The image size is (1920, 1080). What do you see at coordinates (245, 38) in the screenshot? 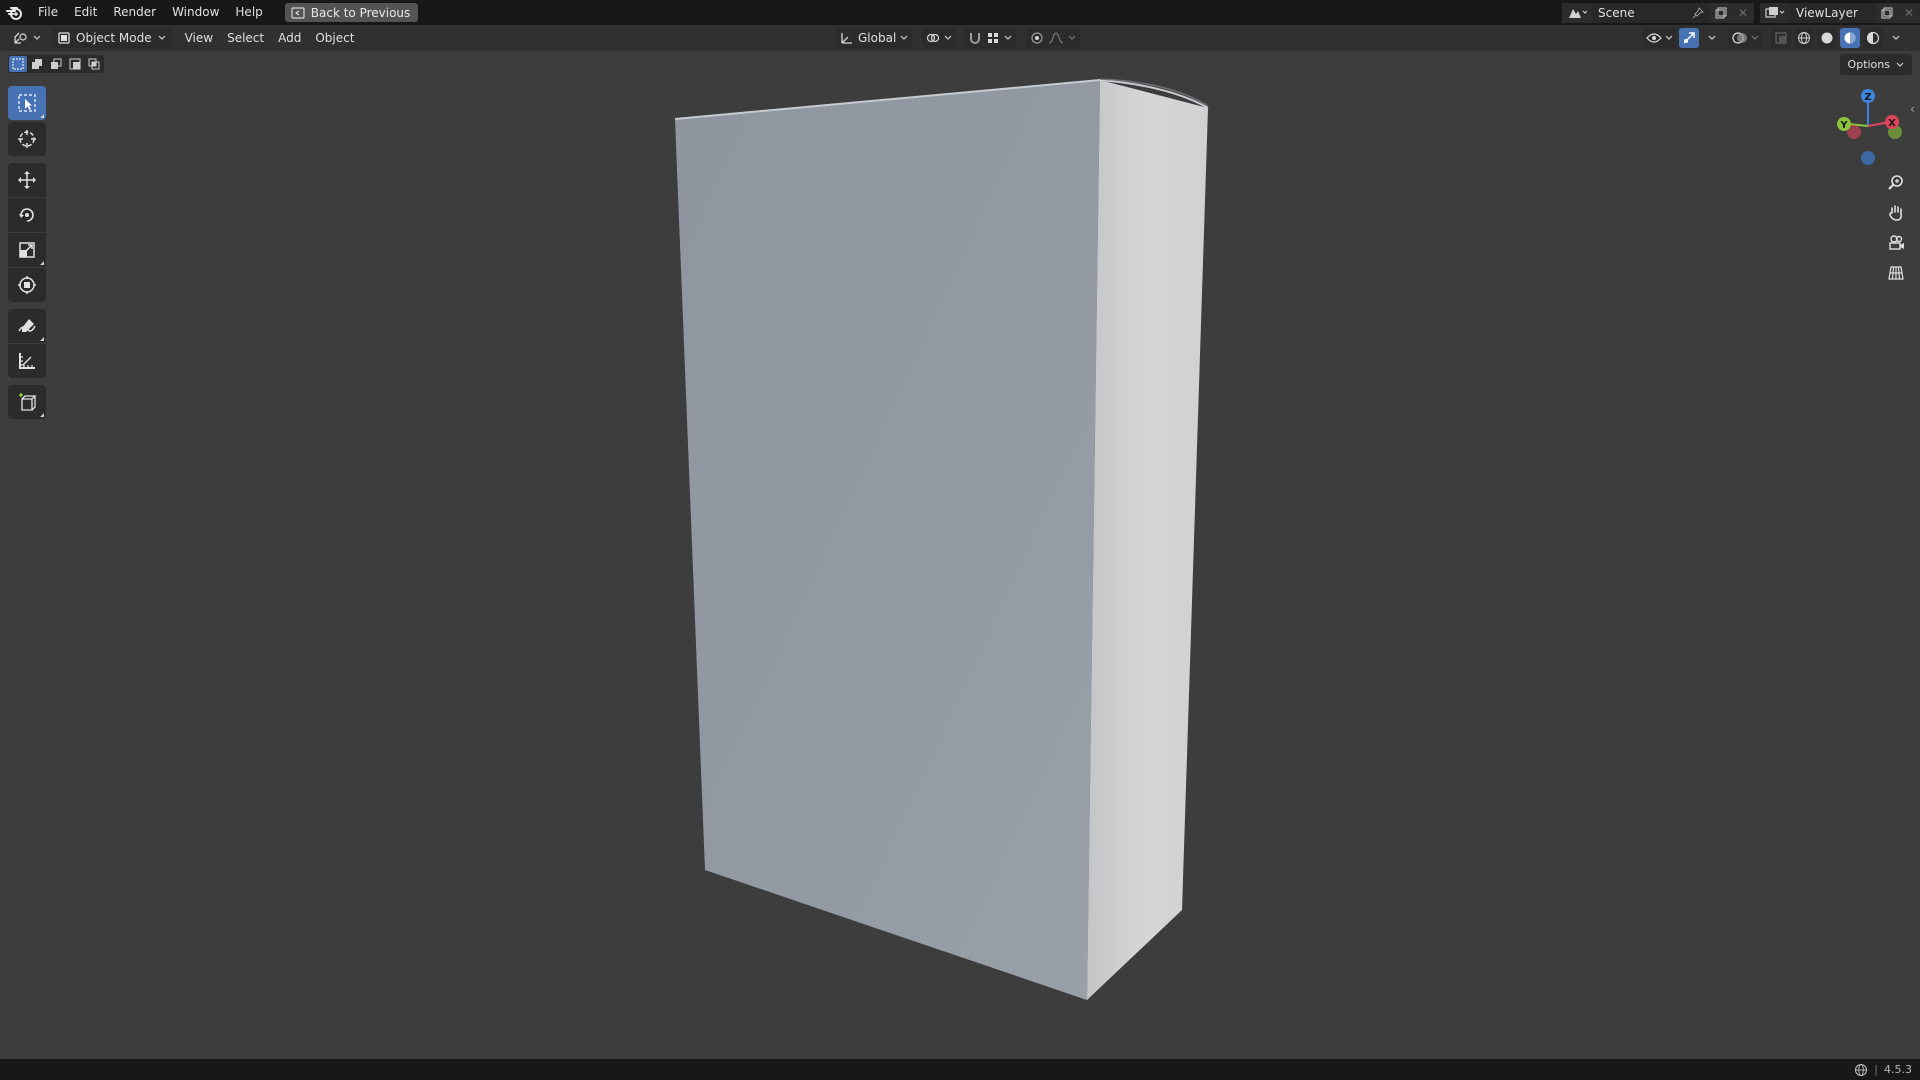
I see `menu-select: Select` at bounding box center [245, 38].